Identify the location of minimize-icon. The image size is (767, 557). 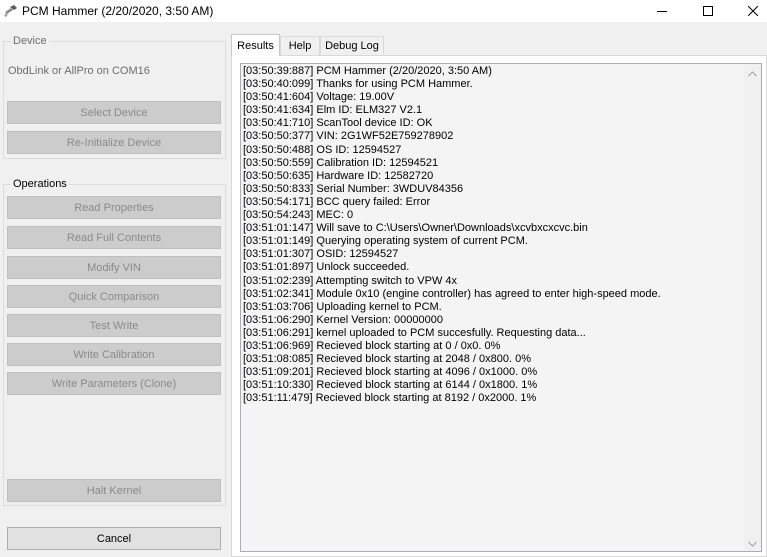
(662, 11).